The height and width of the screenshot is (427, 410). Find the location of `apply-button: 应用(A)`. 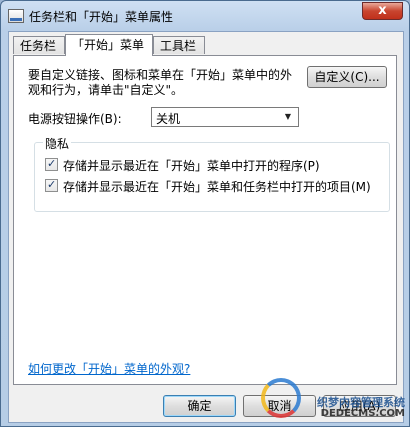

apply-button: 应用(A) is located at coordinates (359, 406).